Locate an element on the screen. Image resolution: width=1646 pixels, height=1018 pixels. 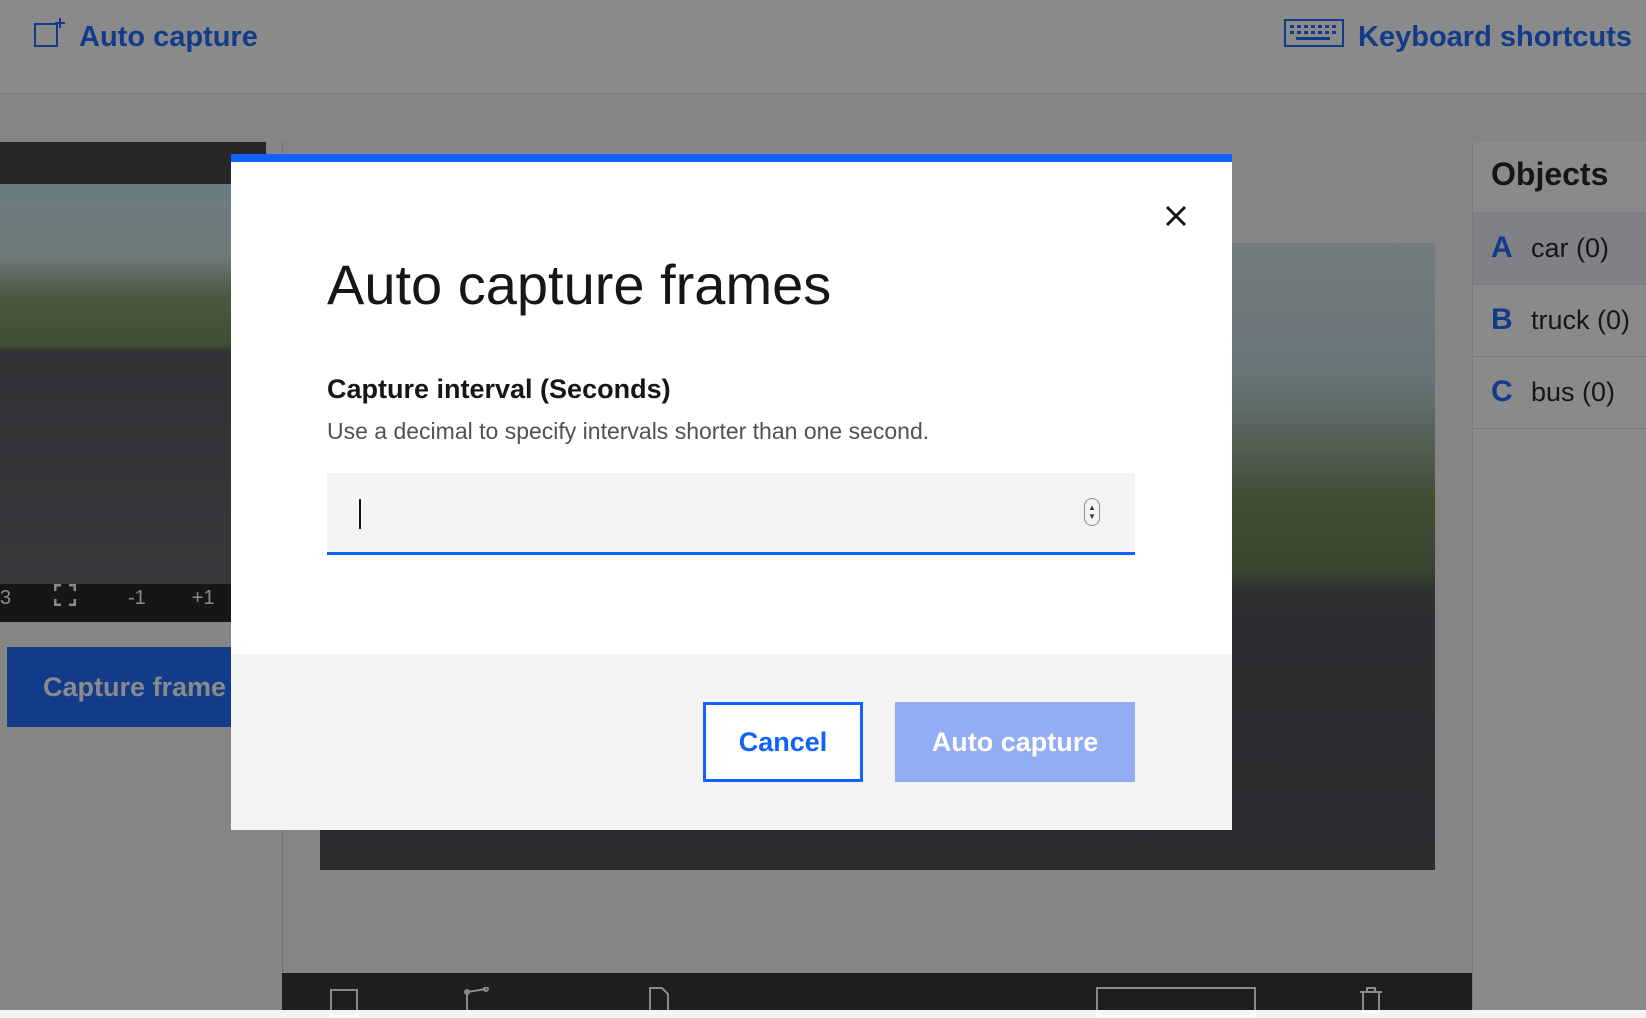
interval-label: Capture interval (Seconds) is located at coordinates (499, 389).